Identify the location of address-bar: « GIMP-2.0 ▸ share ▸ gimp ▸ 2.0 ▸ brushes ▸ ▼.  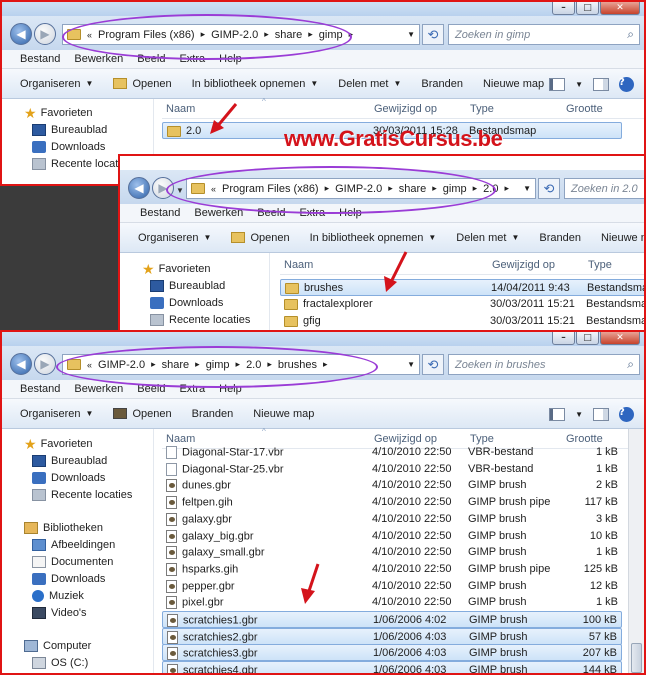
(241, 364).